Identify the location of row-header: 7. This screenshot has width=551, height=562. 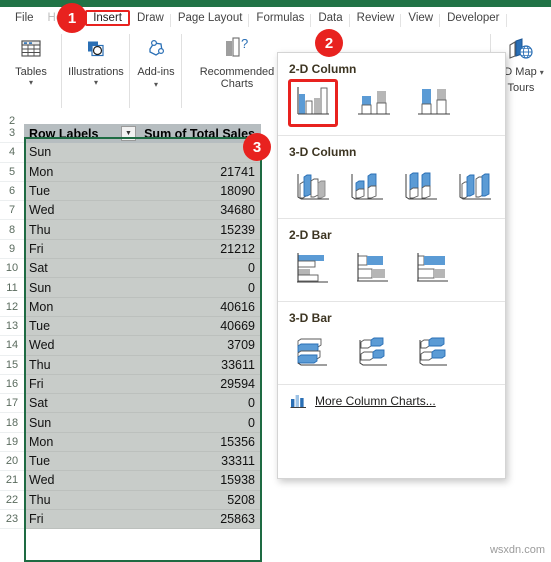
(12, 211).